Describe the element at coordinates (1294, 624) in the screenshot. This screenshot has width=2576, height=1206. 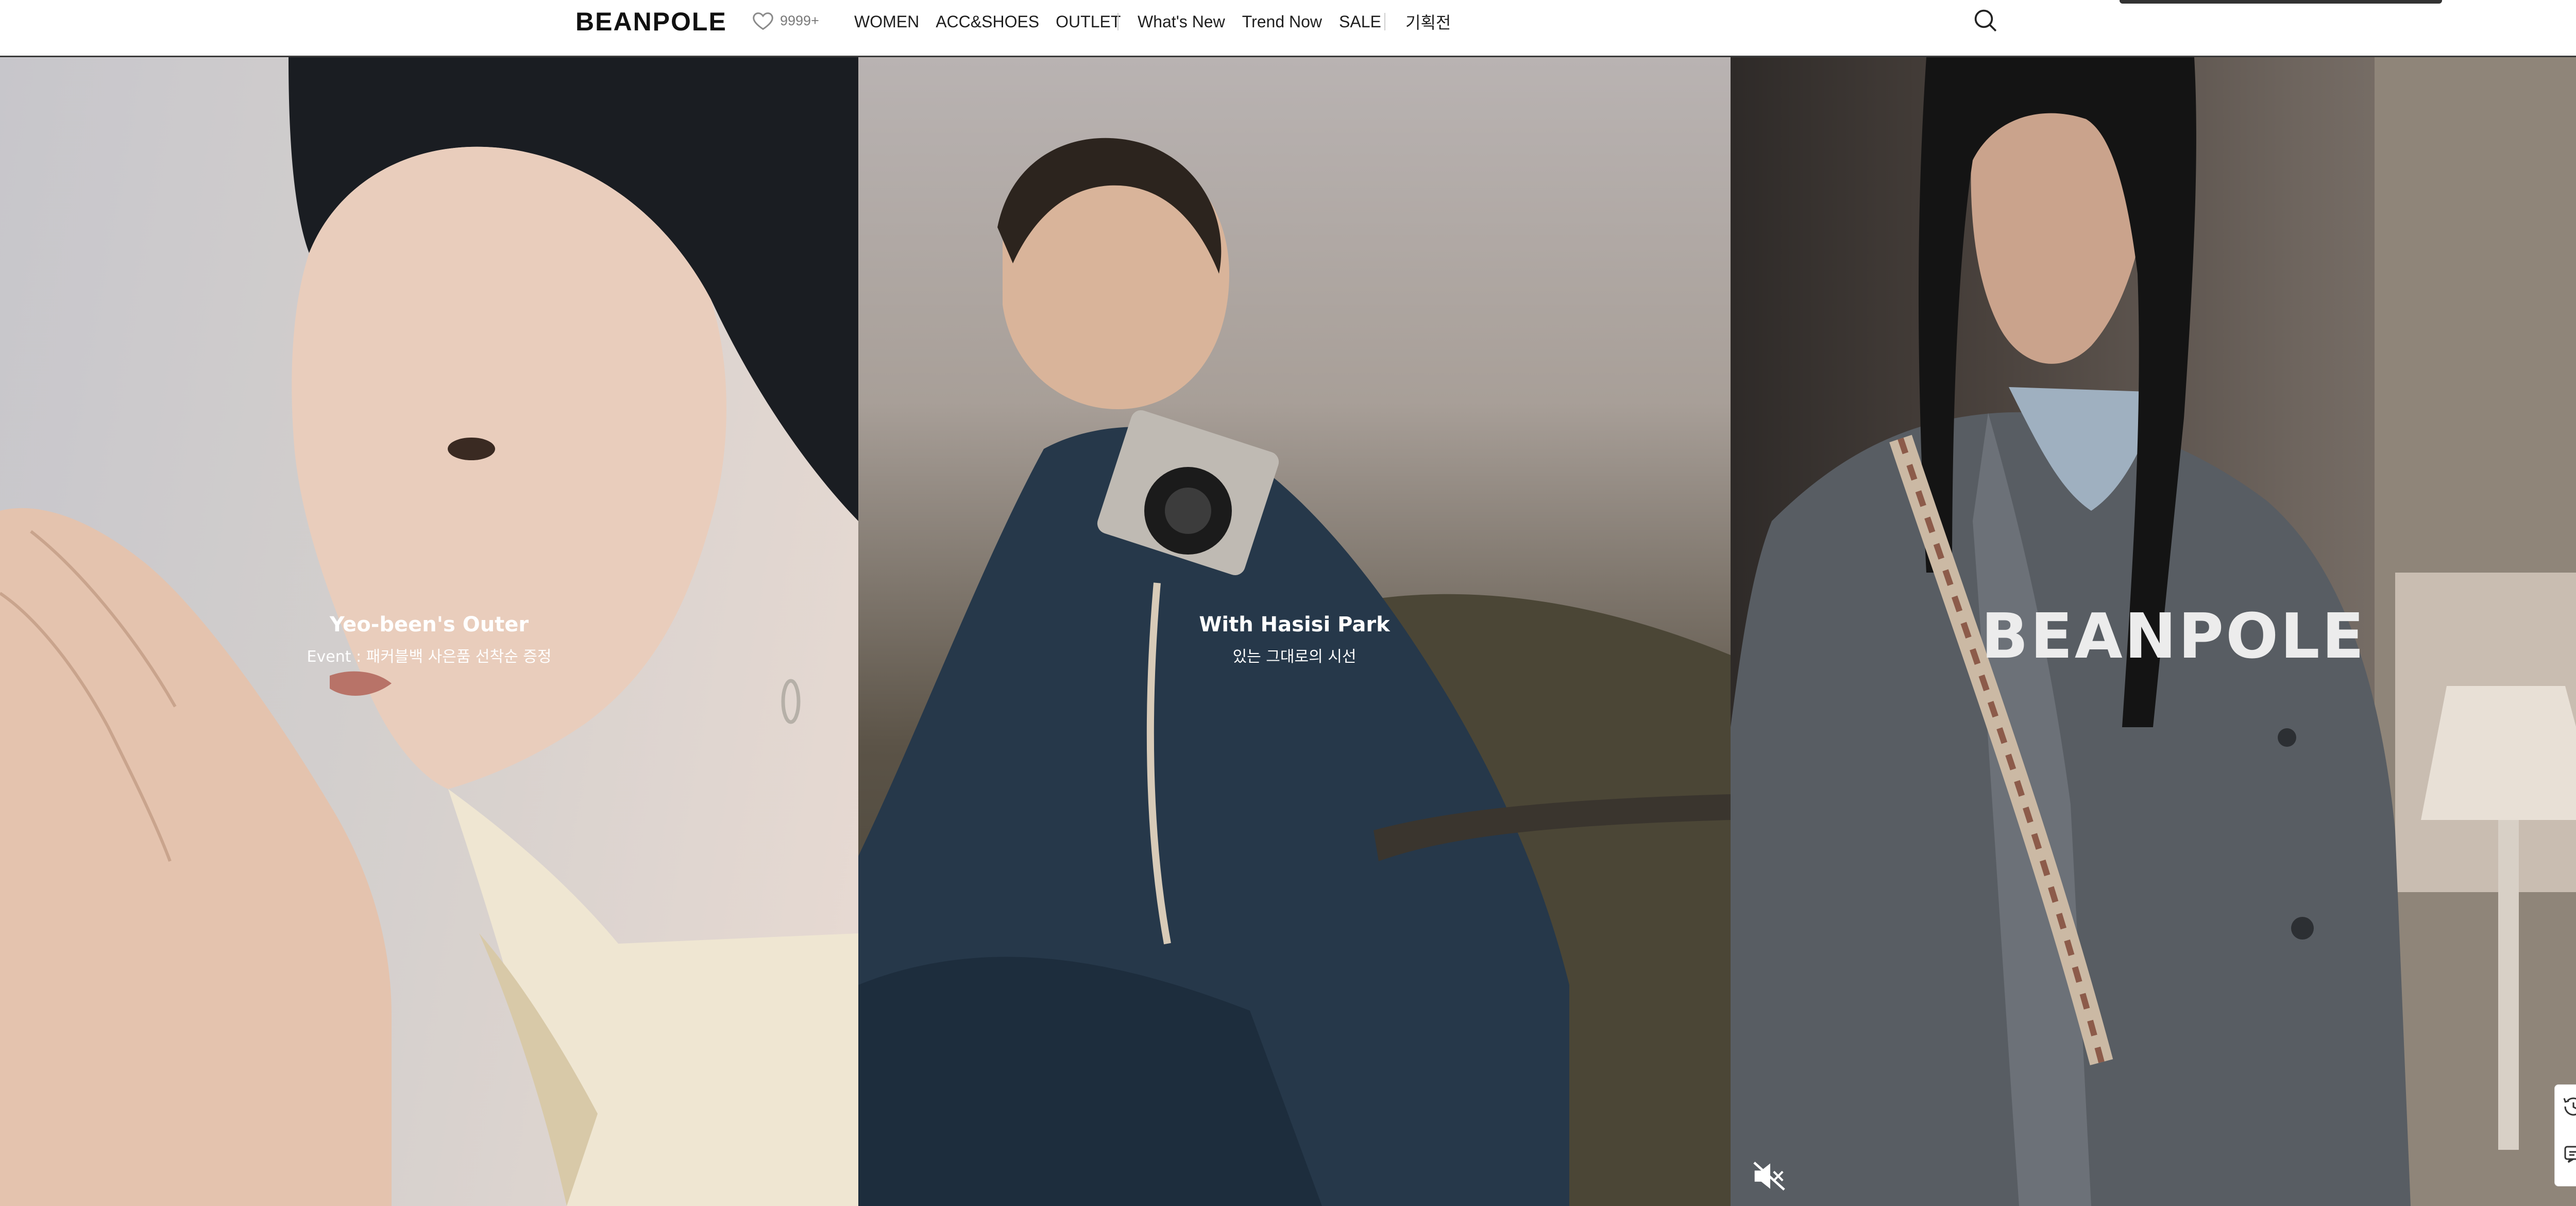
I see `panel-title: With Hasisi Park` at that location.